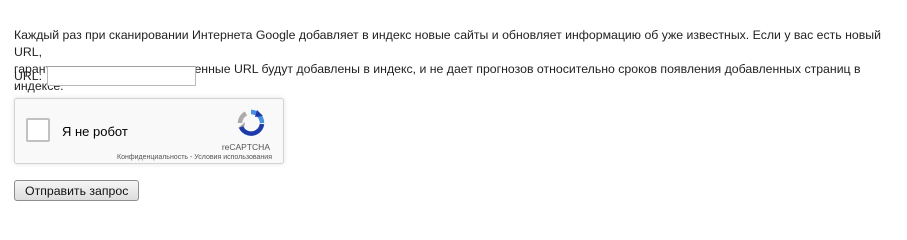  Describe the element at coordinates (152, 157) in the screenshot. I see `recaptcha-privacy-link: Конфиденциальность` at that location.